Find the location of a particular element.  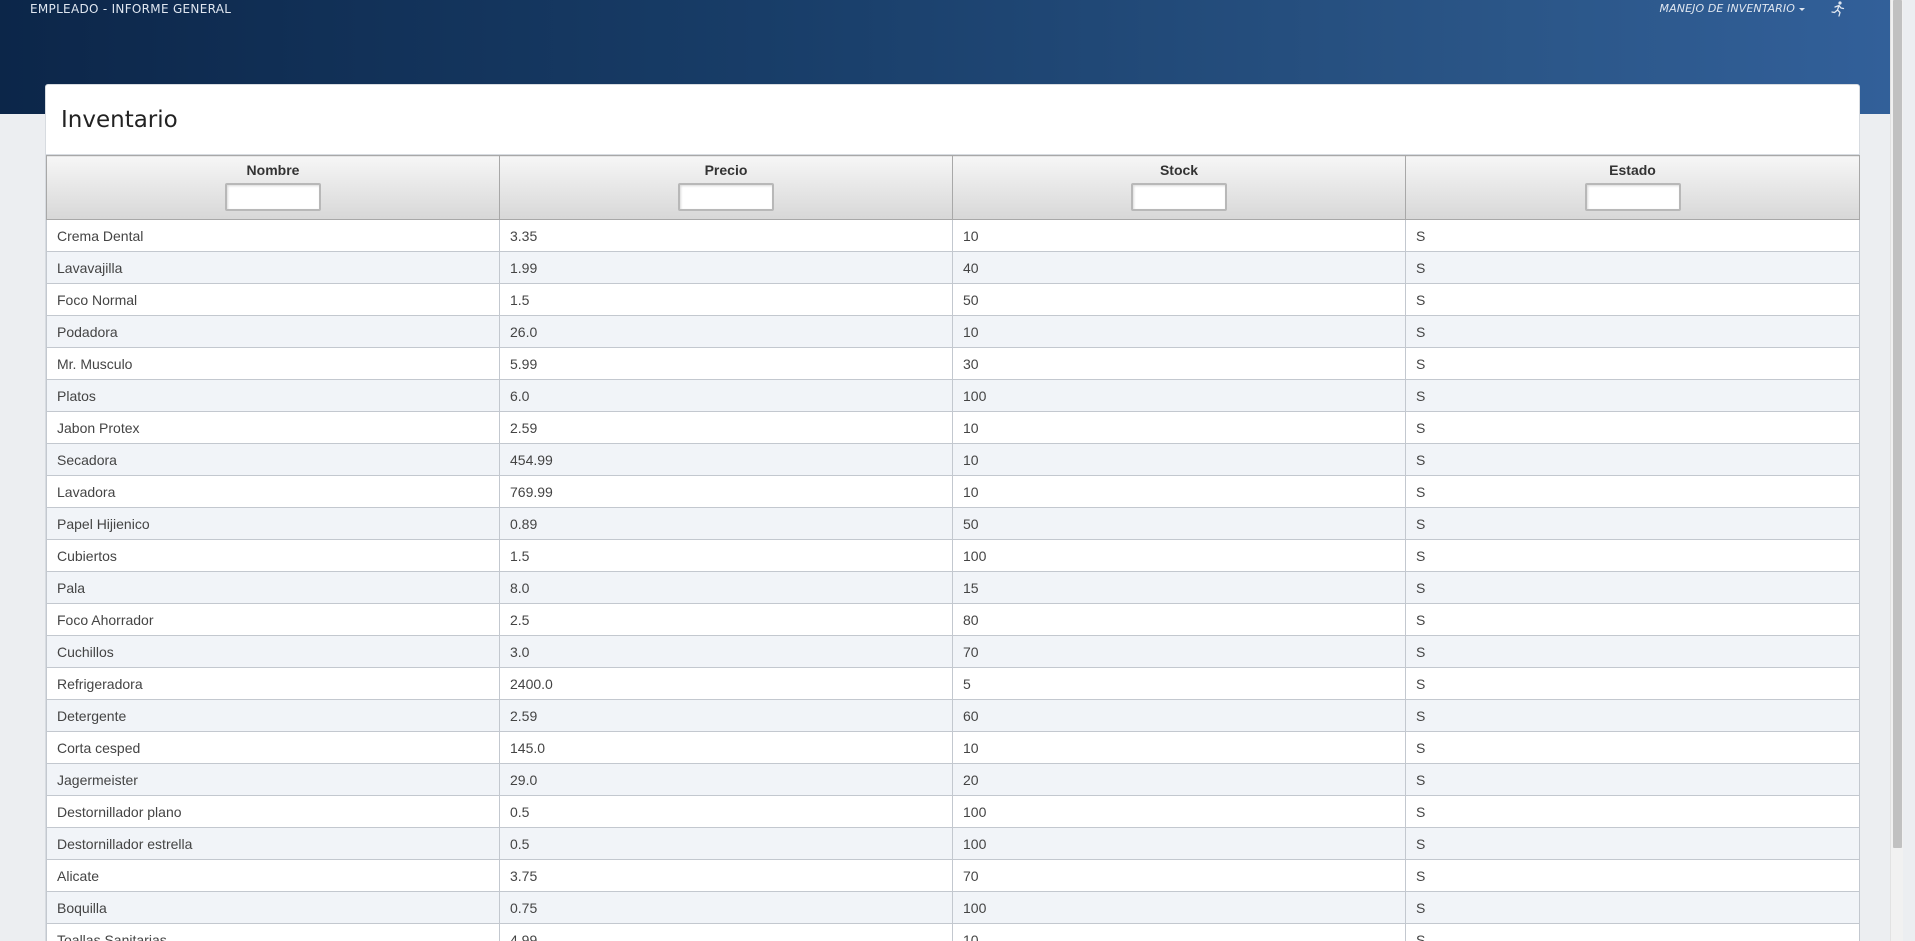

table-row: Cuchillos 3.0 70 S is located at coordinates (953, 651).